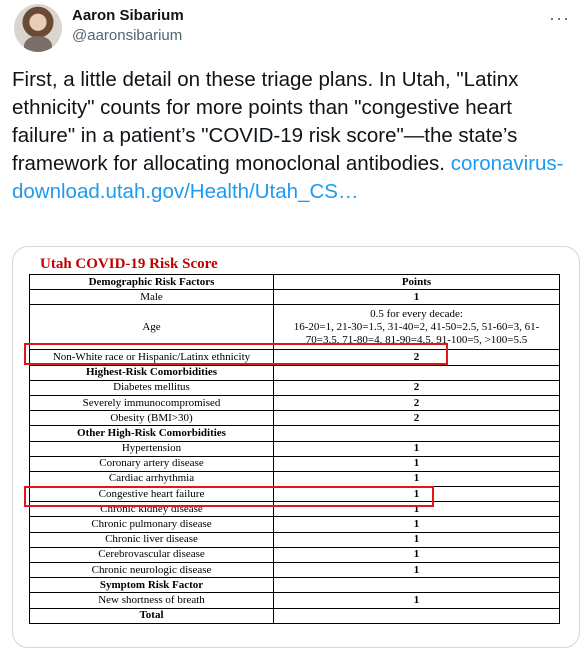  I want to click on more-horizontal-icon: ···, so click(559, 18).